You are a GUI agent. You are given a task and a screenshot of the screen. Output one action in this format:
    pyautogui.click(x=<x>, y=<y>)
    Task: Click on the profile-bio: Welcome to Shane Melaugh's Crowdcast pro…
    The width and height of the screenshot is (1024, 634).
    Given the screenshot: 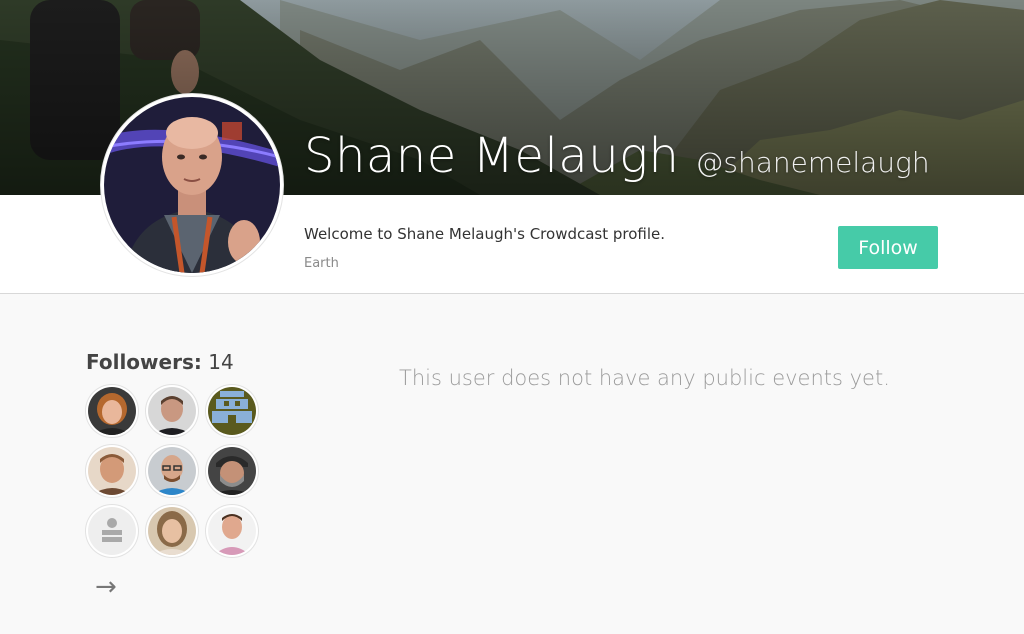 What is the action you would take?
    pyautogui.click(x=485, y=234)
    